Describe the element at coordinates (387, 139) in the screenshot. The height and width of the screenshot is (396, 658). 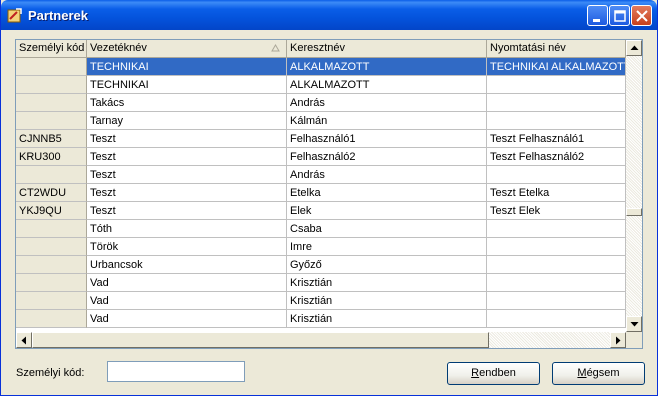
I see `cell-firstname: Felhasználó1` at that location.